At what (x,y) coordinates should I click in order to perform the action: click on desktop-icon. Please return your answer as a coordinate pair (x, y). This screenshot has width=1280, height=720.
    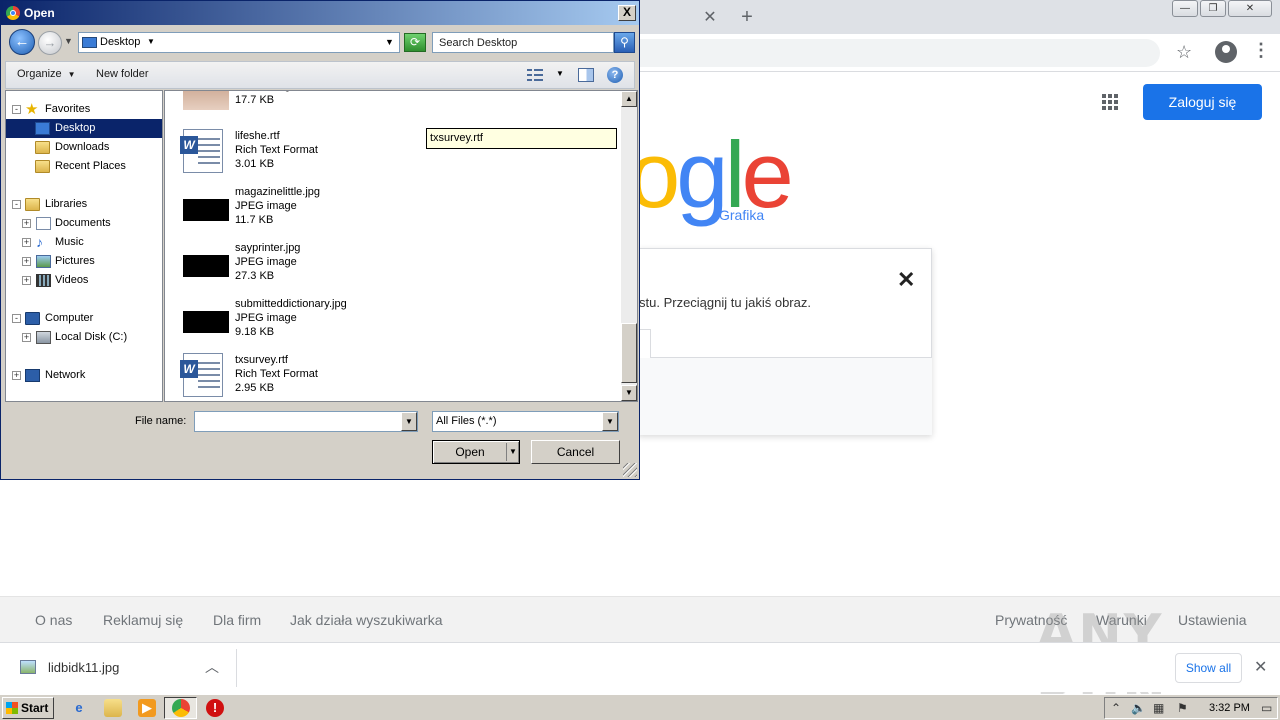
    Looking at the image, I should click on (89, 42).